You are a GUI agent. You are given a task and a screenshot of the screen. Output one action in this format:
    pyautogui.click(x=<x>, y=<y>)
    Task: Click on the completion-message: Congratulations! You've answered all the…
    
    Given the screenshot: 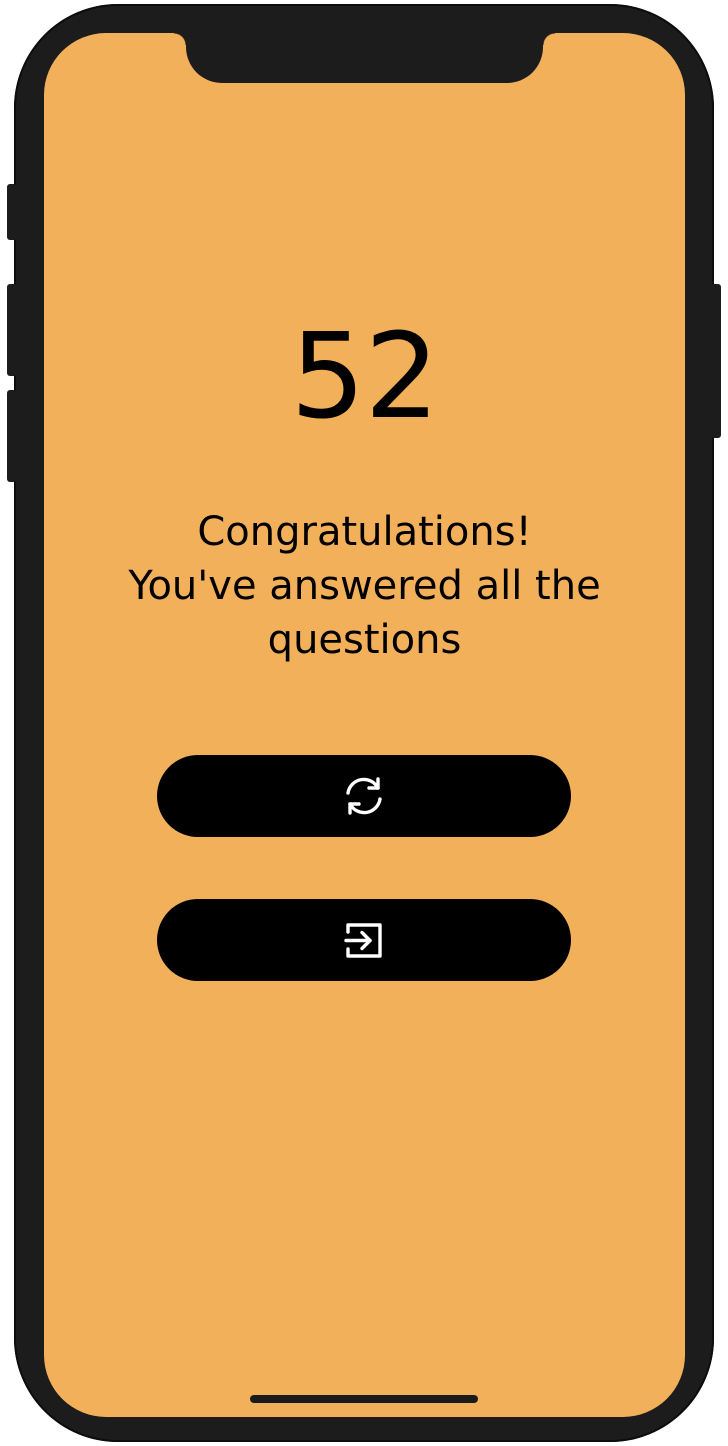 What is the action you would take?
    pyautogui.click(x=364, y=586)
    